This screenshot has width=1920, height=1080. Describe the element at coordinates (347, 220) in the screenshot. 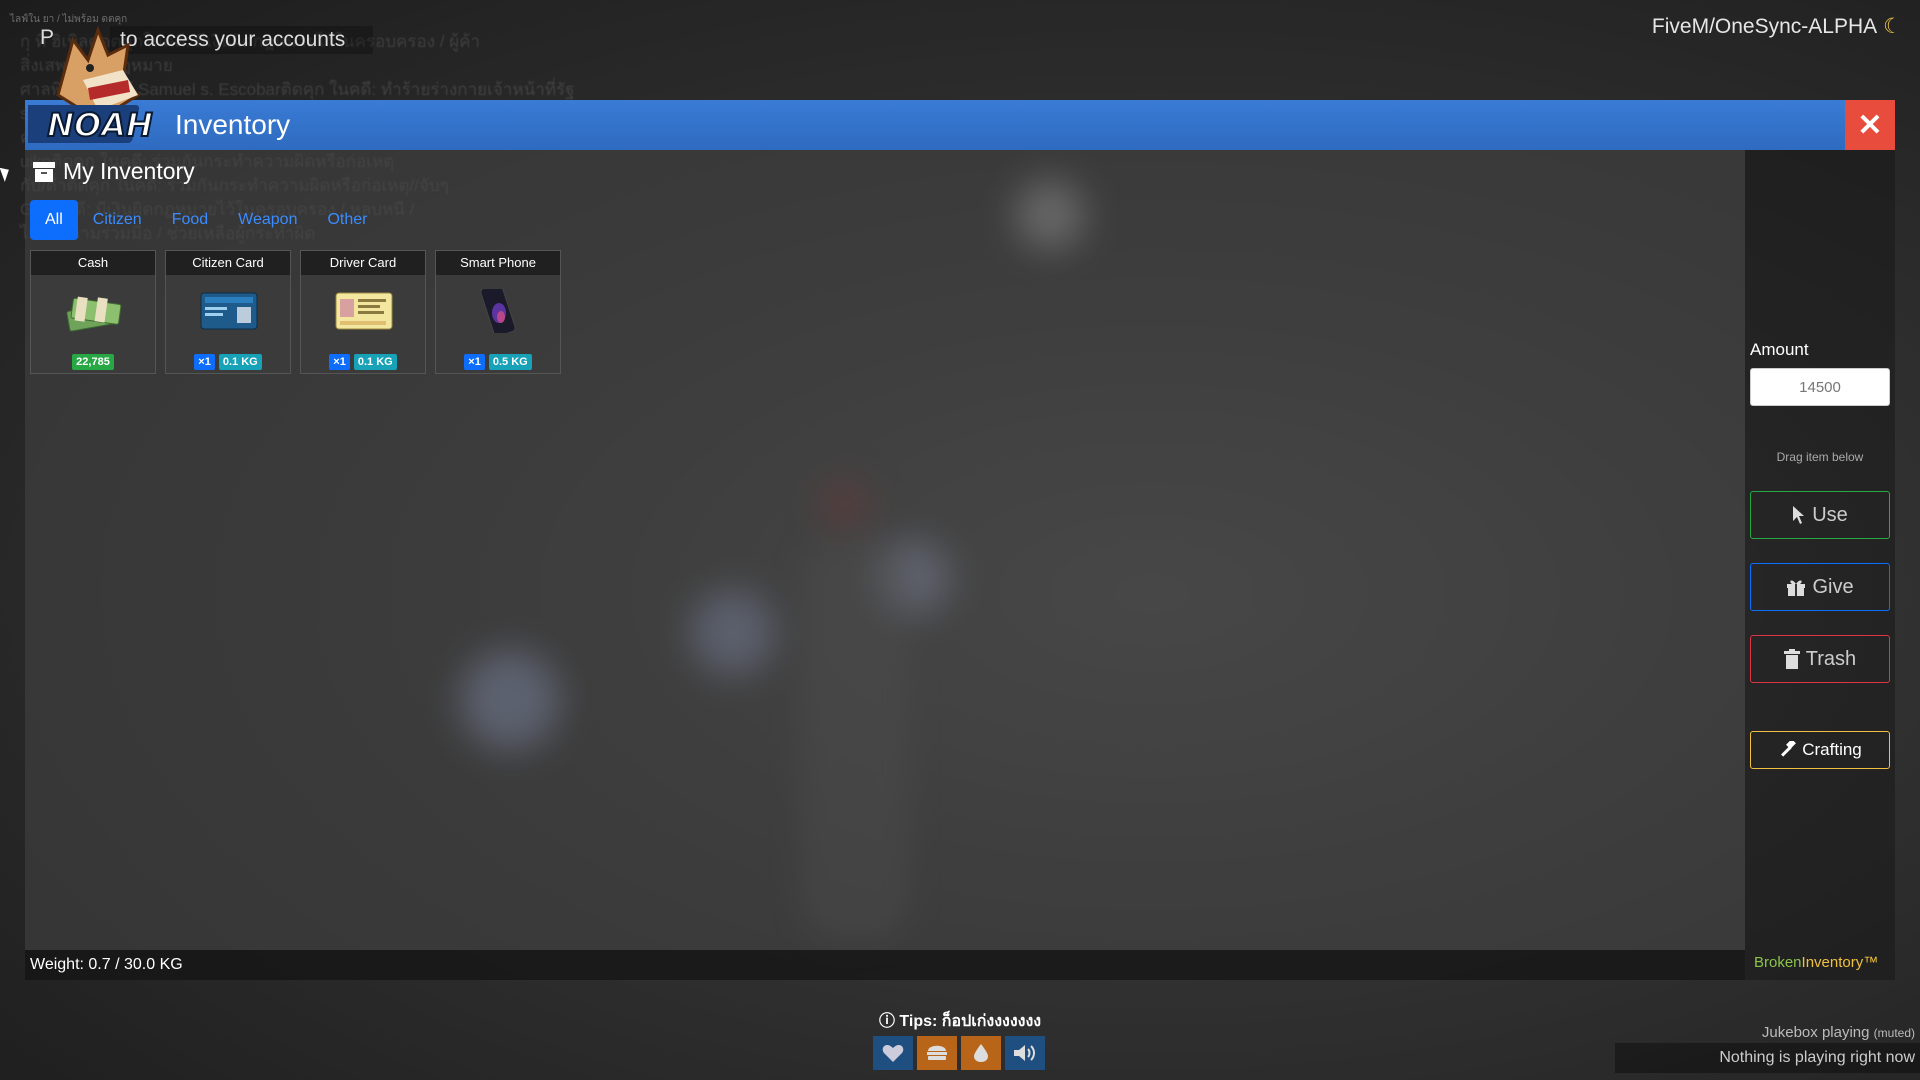

I see `tab-other: Other` at that location.